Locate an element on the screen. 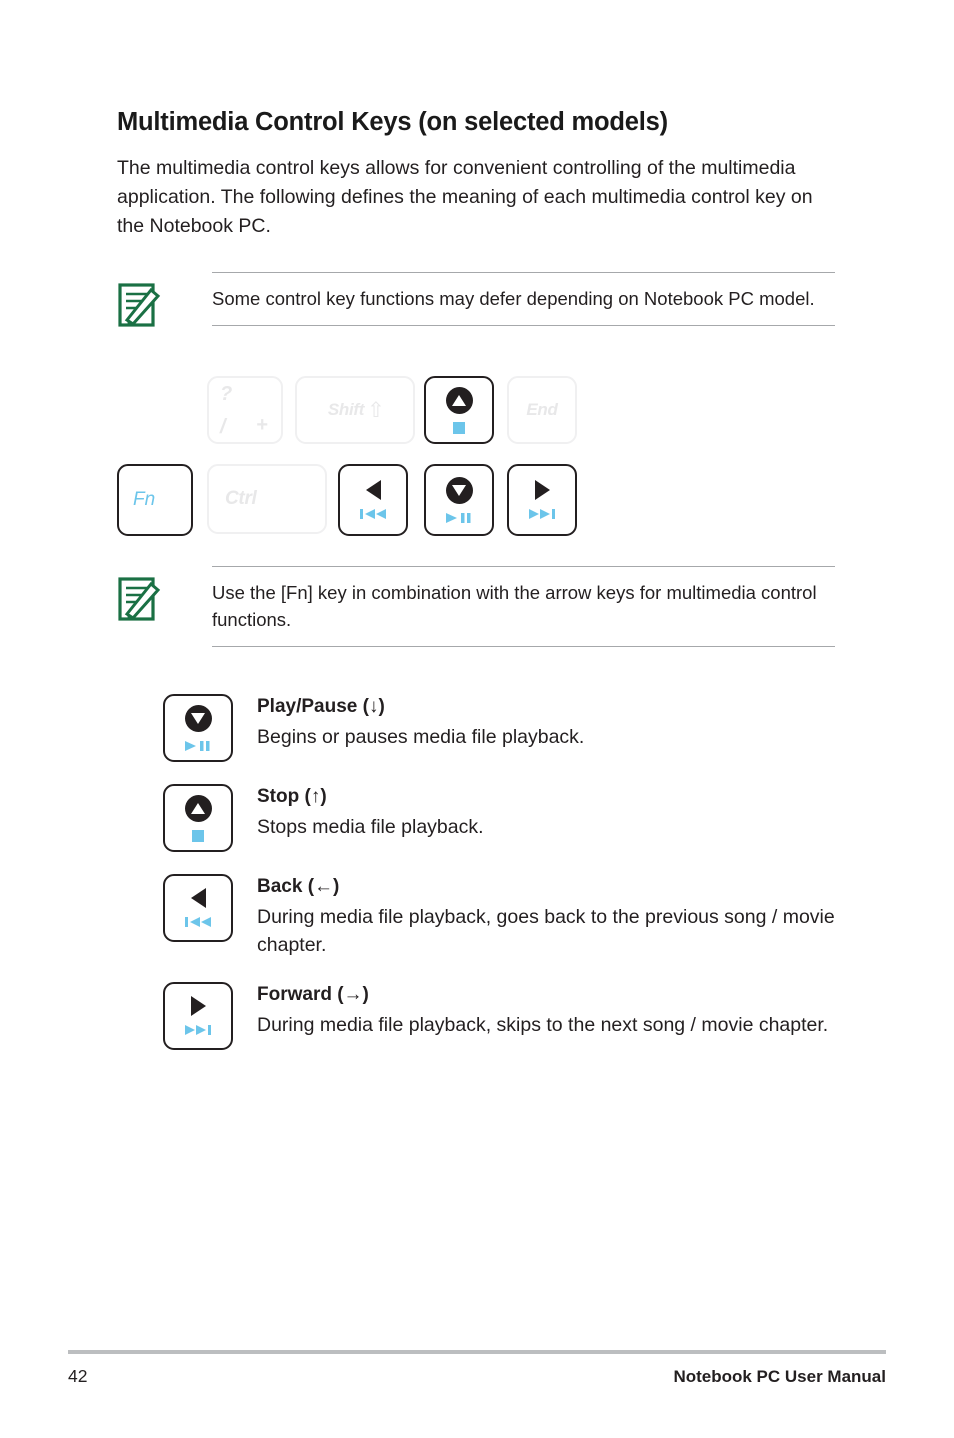  shift-arrow-up-icon is located at coordinates (374, 410).